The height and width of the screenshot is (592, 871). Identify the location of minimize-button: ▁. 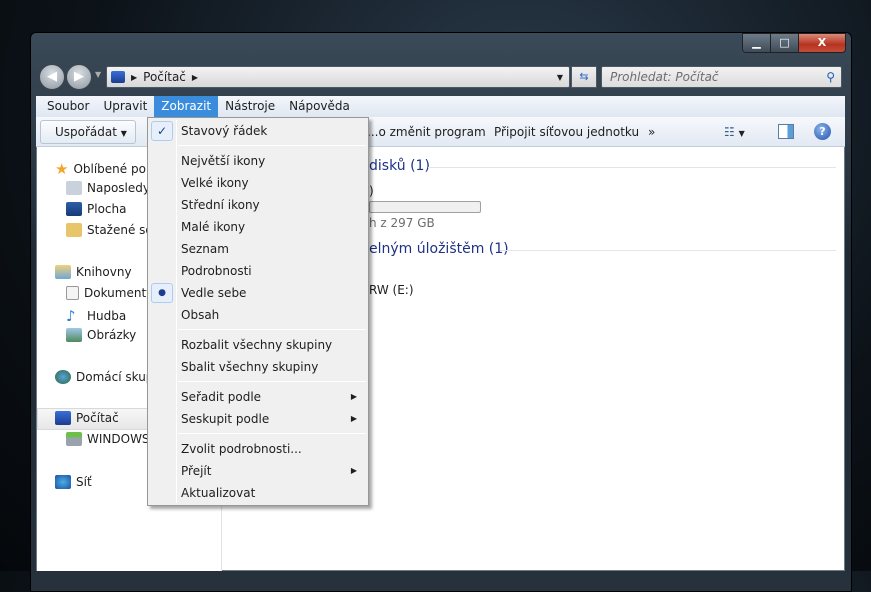
(757, 43).